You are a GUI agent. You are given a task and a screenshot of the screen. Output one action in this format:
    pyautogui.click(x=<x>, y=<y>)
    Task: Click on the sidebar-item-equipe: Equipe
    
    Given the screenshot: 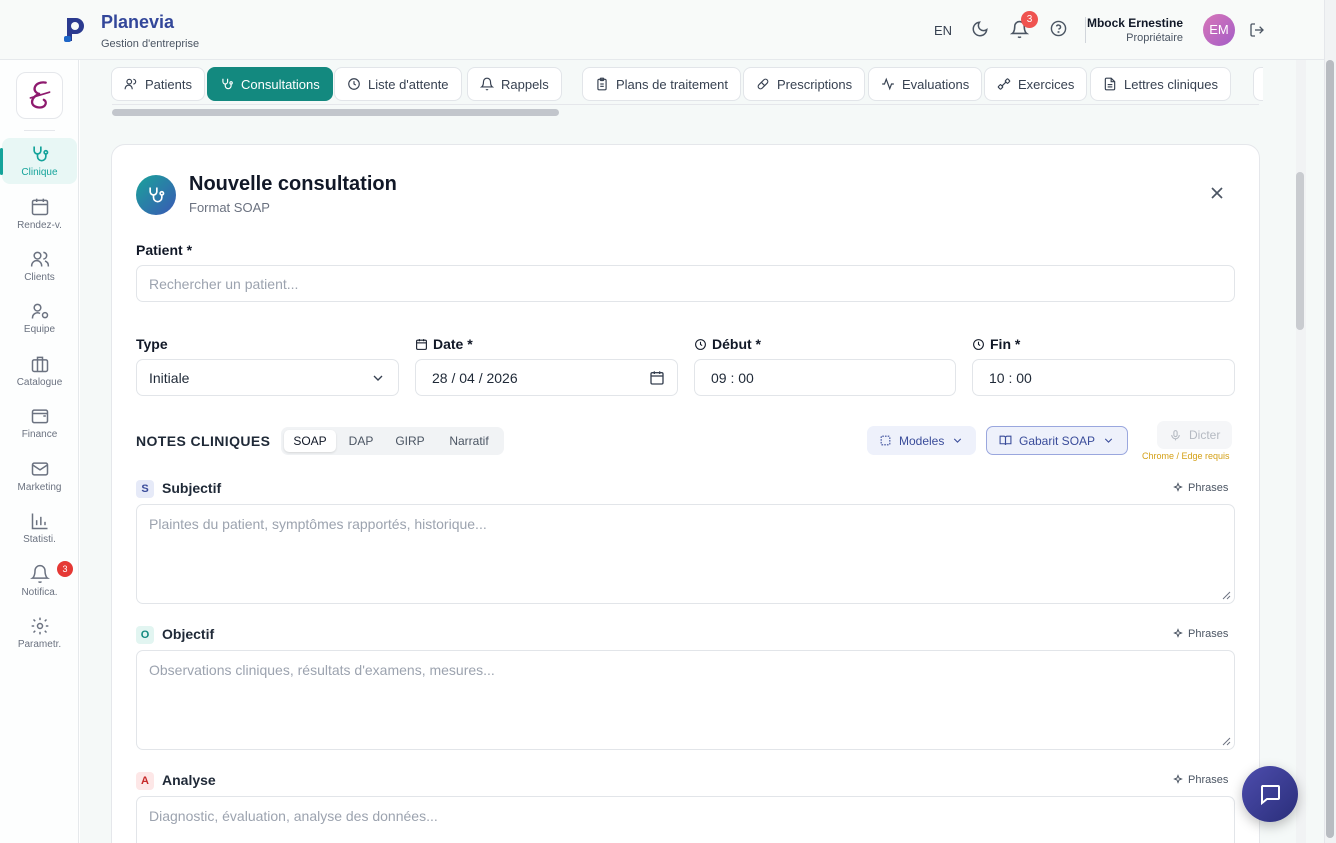 What is the action you would take?
    pyautogui.click(x=39, y=318)
    